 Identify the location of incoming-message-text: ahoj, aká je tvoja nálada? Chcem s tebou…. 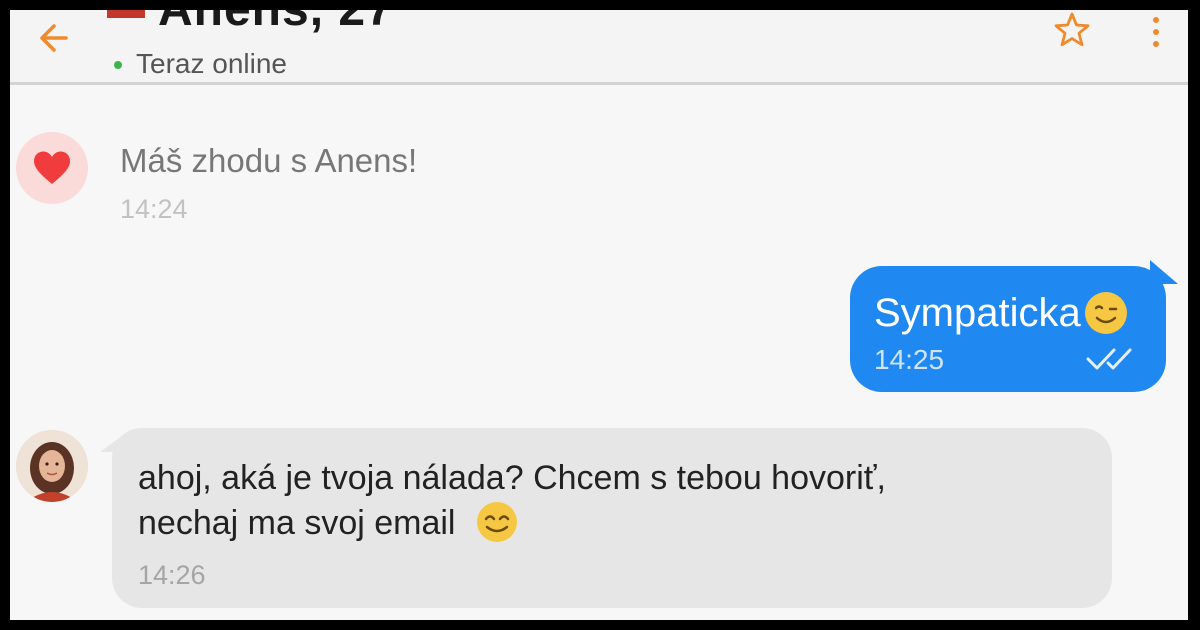
(512, 500).